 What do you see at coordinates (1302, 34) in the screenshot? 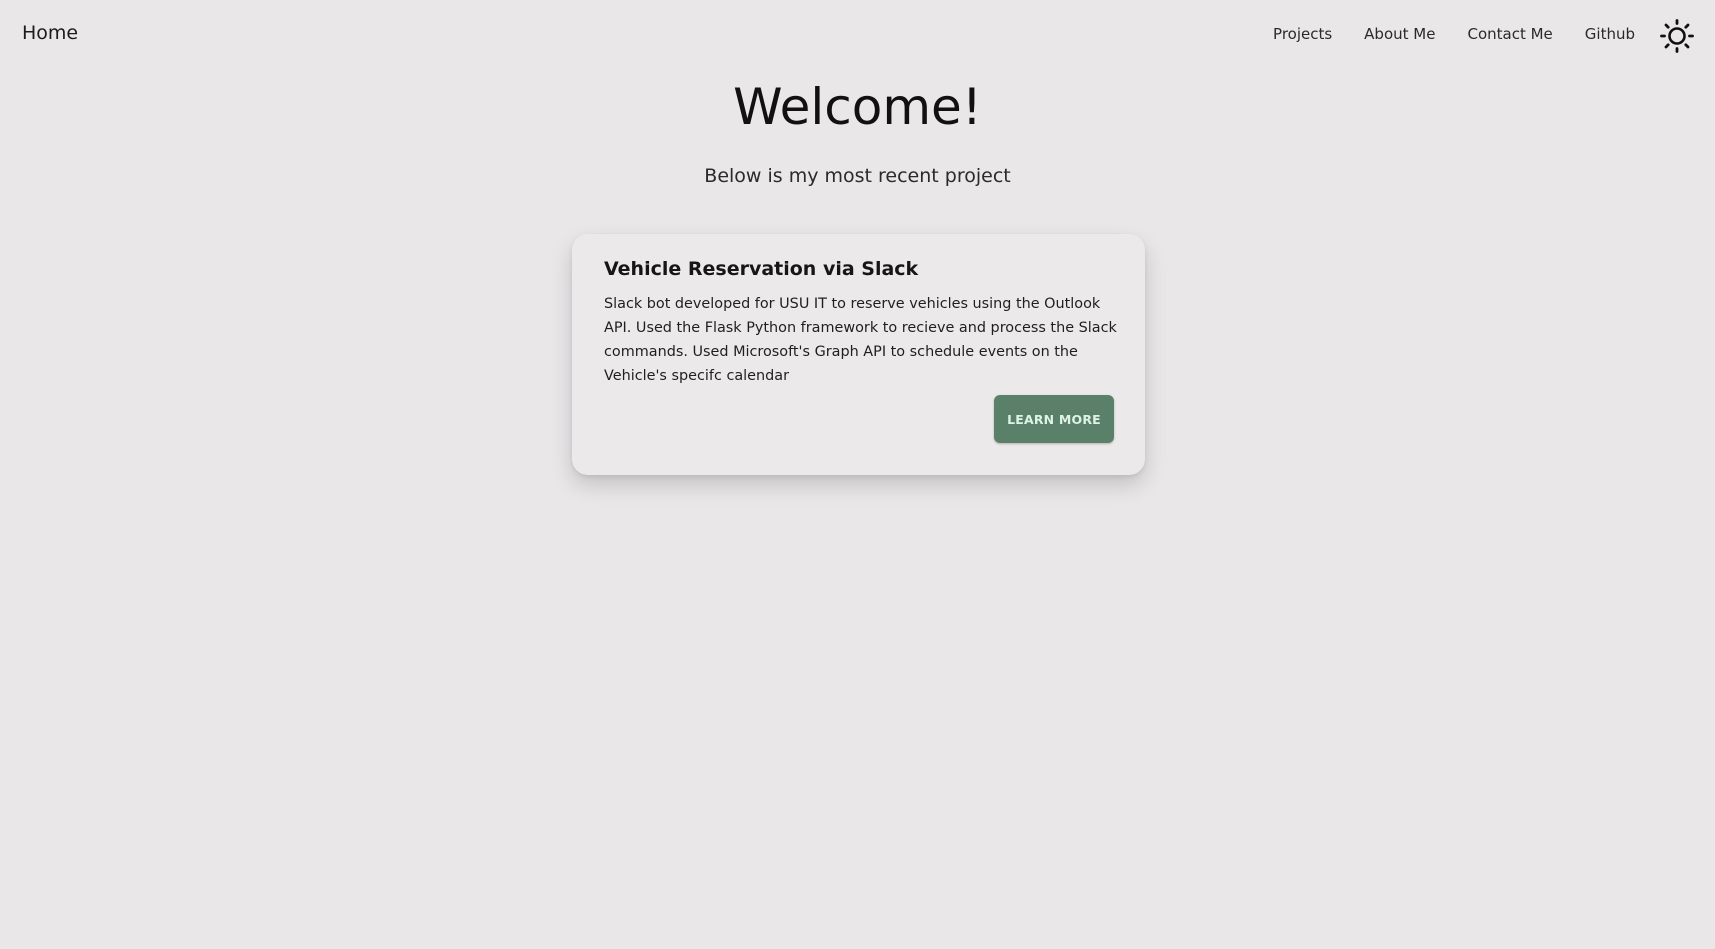
I see `nav-link-projects: Projects` at bounding box center [1302, 34].